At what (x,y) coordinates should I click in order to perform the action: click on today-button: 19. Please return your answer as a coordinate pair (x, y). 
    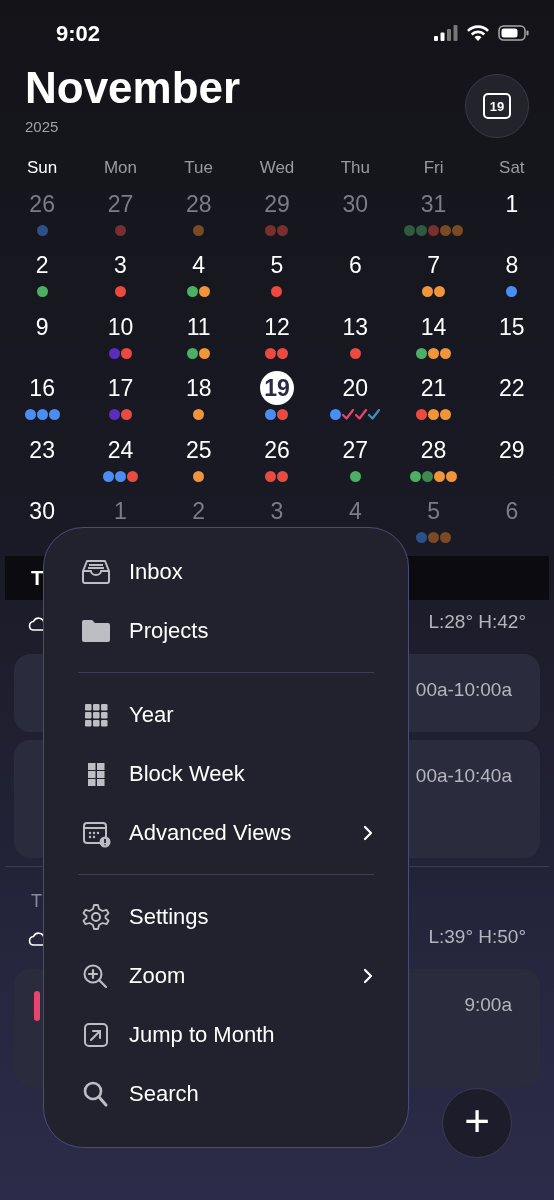
    Looking at the image, I should click on (497, 106).